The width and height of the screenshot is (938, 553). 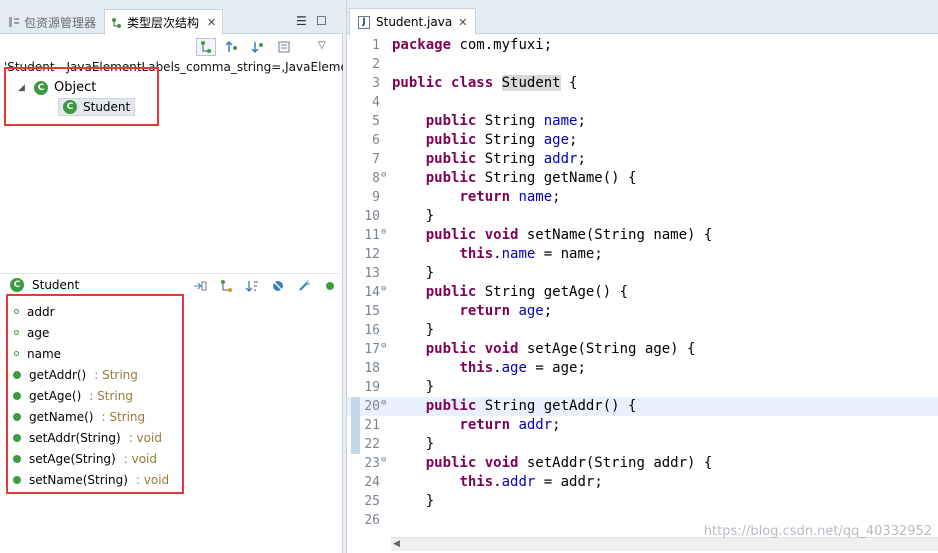 I want to click on history-button, so click(x=284, y=47).